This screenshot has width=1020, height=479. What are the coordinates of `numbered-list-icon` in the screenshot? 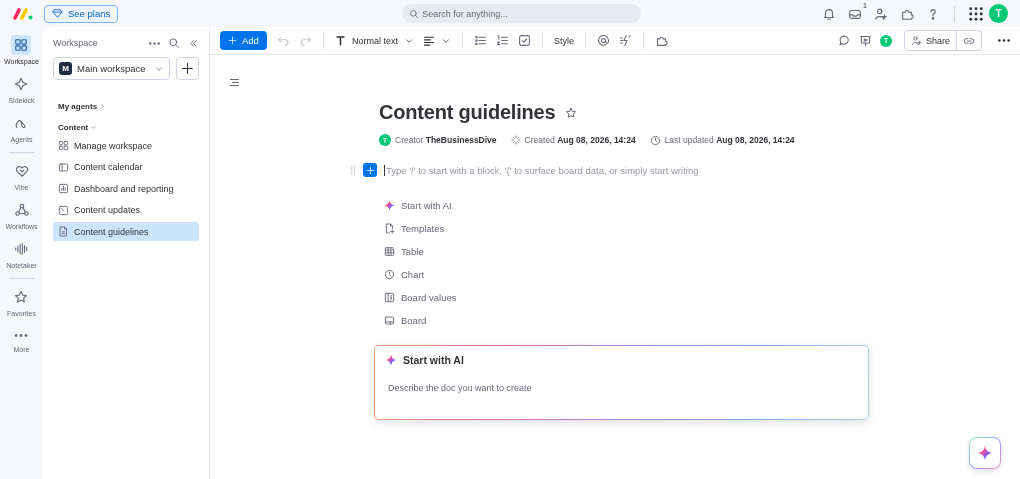 It's located at (502, 40).